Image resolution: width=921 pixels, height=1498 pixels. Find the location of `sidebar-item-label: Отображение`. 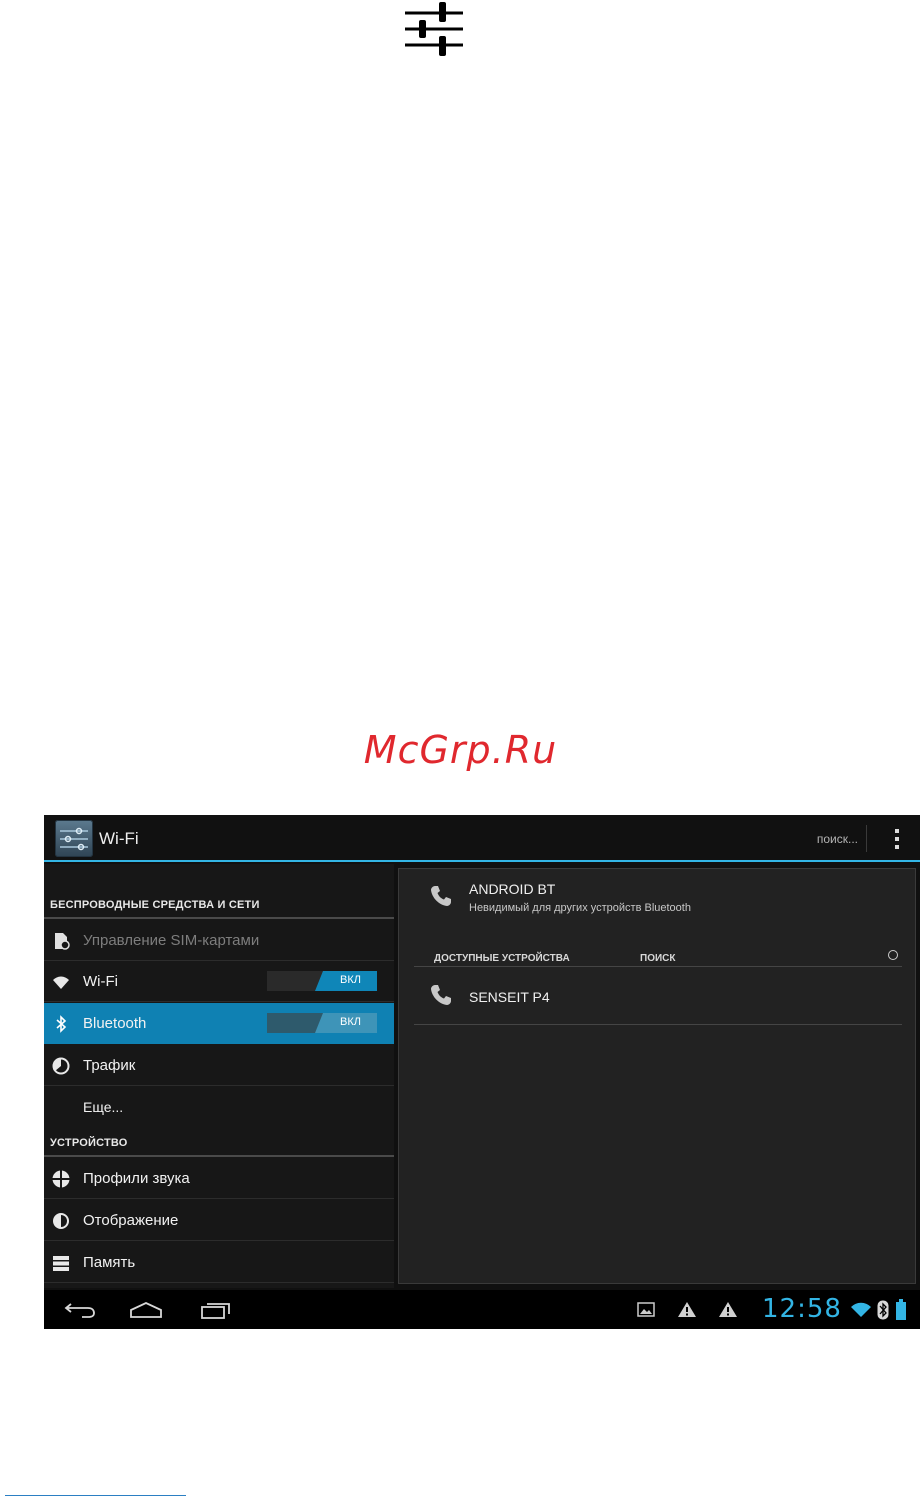

sidebar-item-label: Отображение is located at coordinates (131, 1220).